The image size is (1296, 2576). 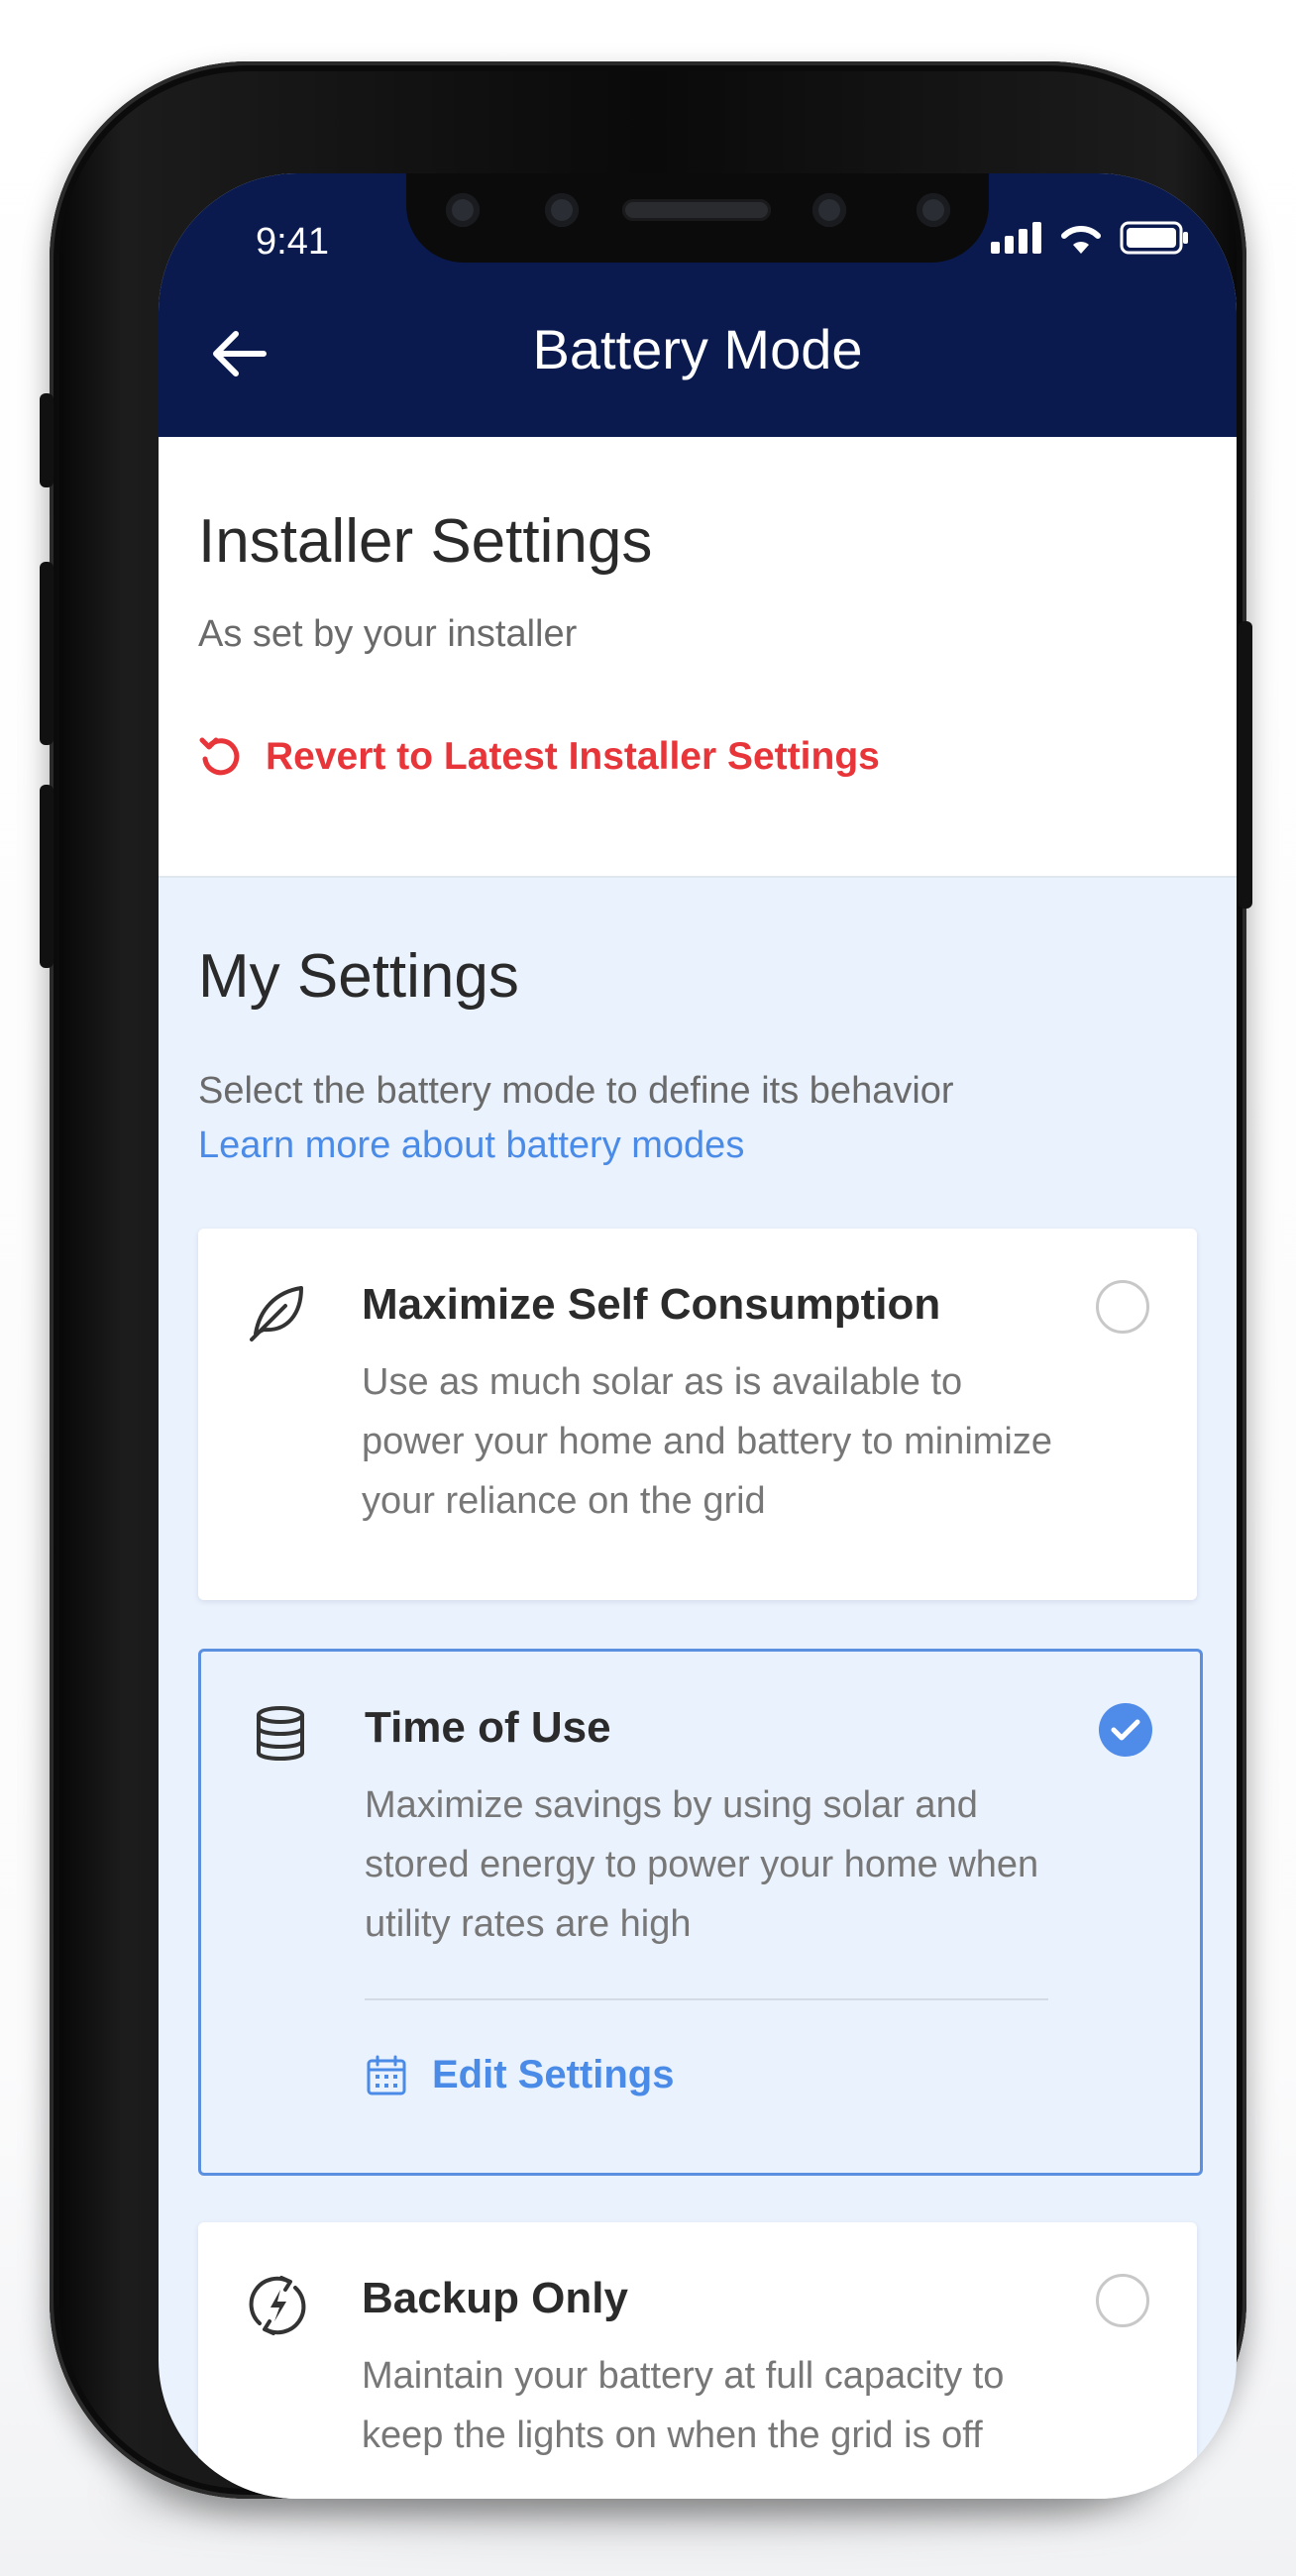 I want to click on status-time: 9:41, so click(x=293, y=242).